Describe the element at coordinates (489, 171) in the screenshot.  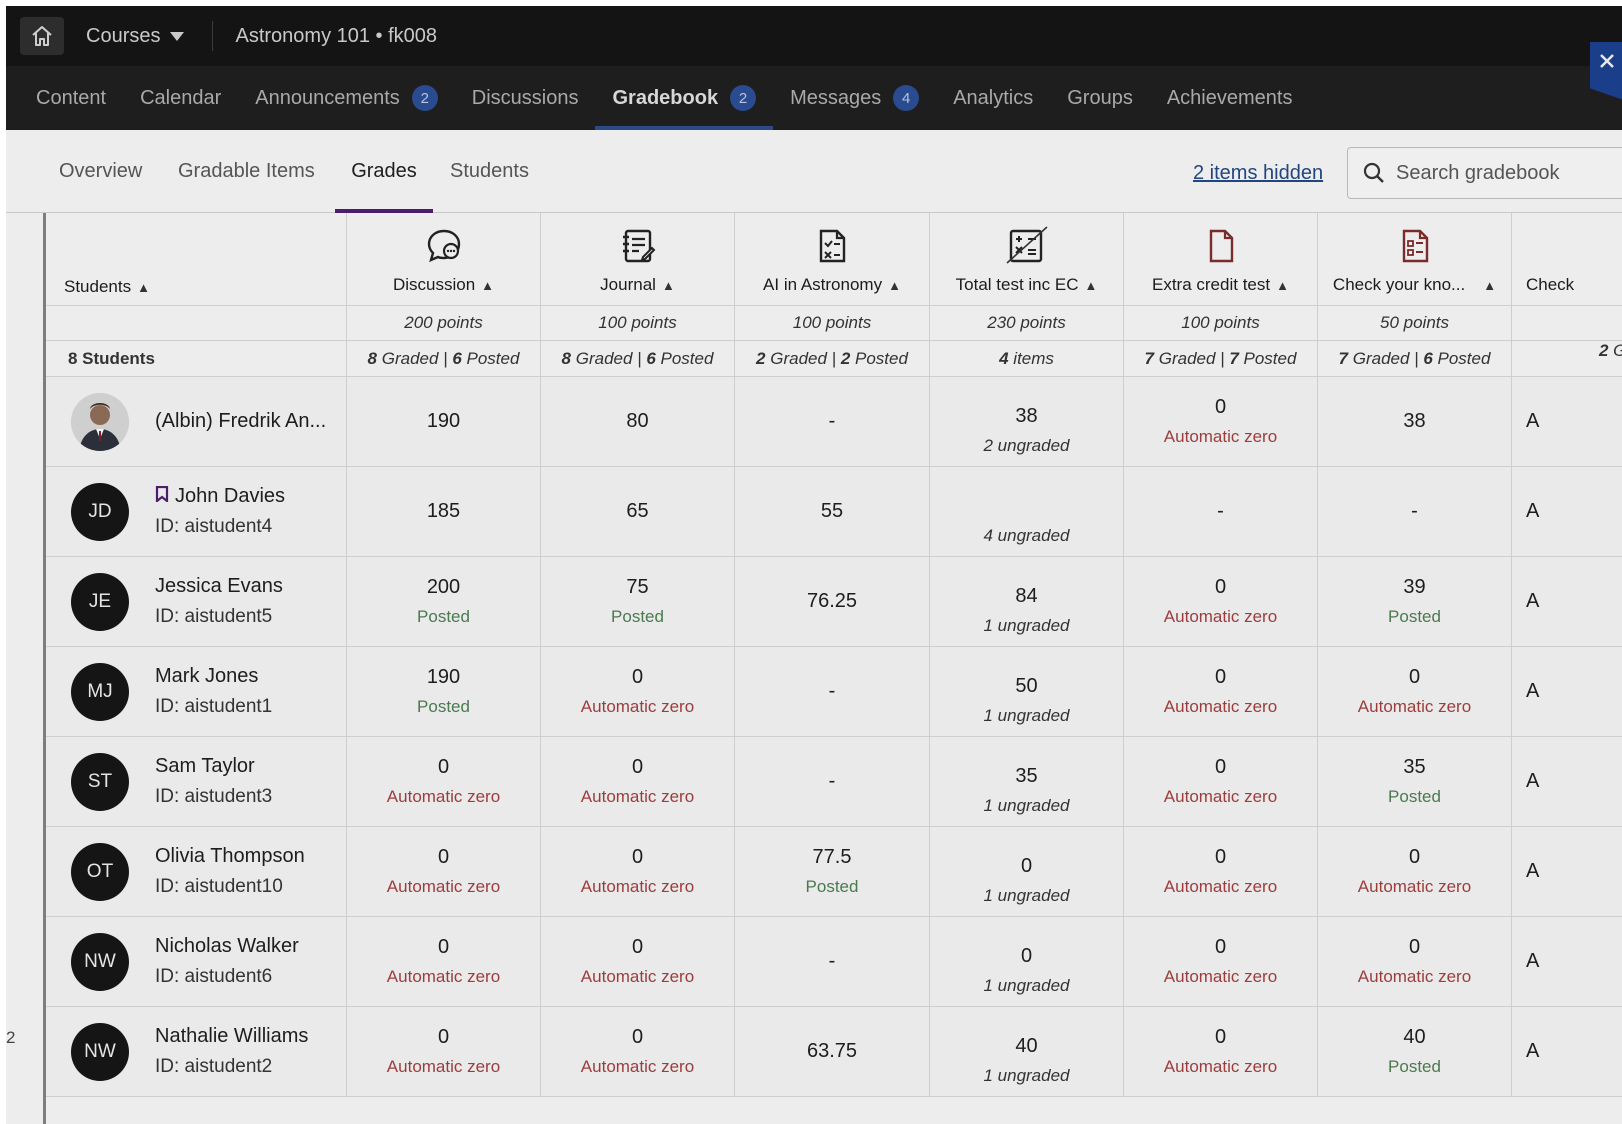
I see `subtab-students: Students` at that location.